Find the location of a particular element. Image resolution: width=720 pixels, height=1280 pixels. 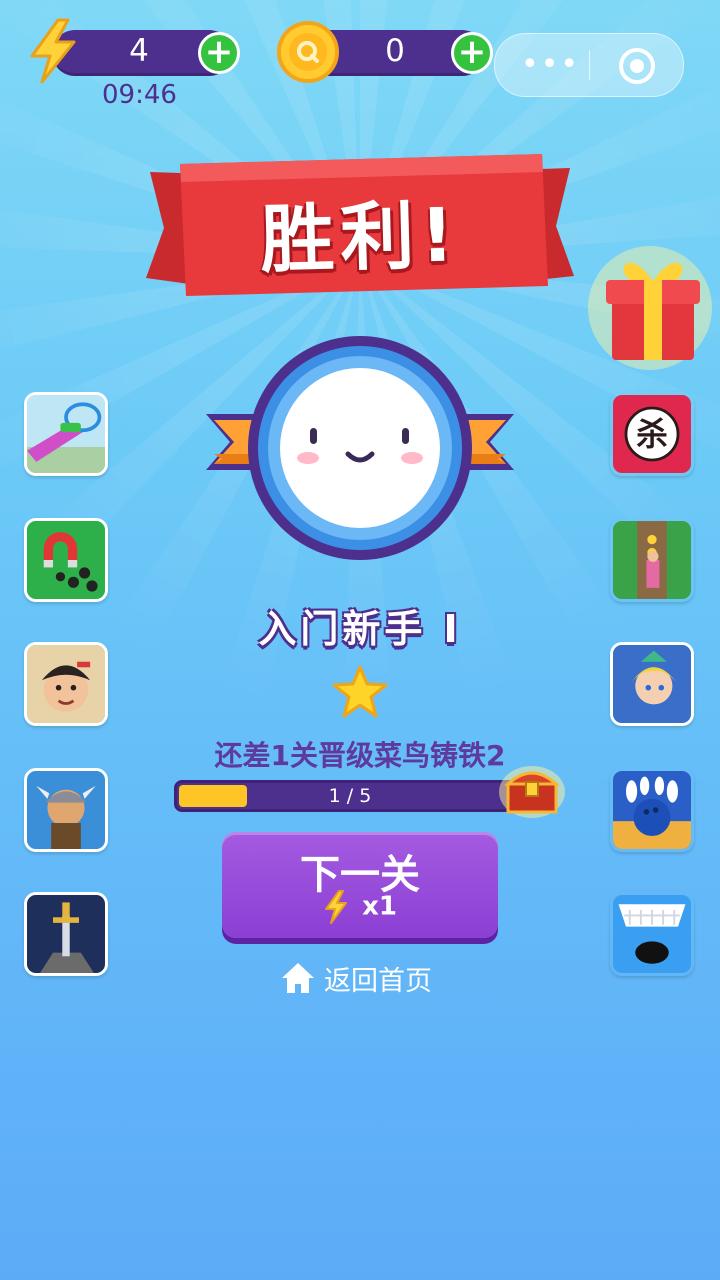

next-level-button: 下一关 x1 is located at coordinates (360, 885).